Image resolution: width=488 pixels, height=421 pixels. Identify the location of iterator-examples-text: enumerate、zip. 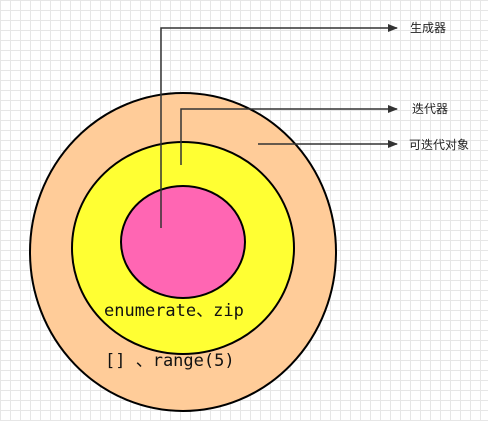
(174, 311).